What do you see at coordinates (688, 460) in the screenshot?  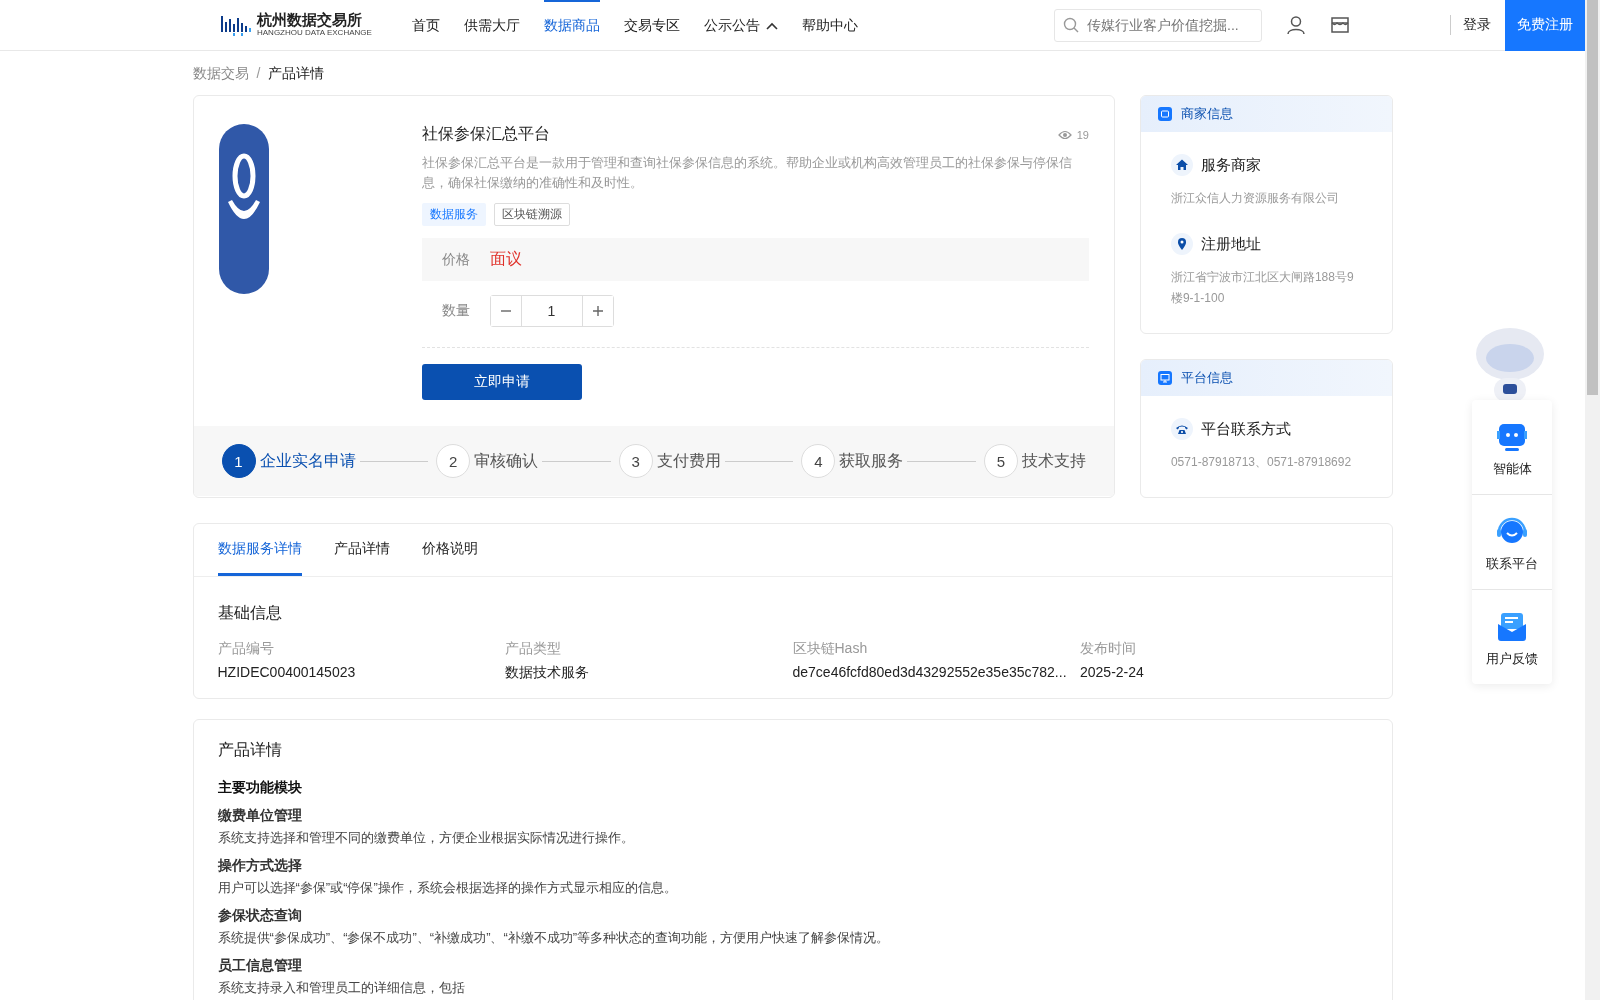 I see `step-label: 支付费用` at bounding box center [688, 460].